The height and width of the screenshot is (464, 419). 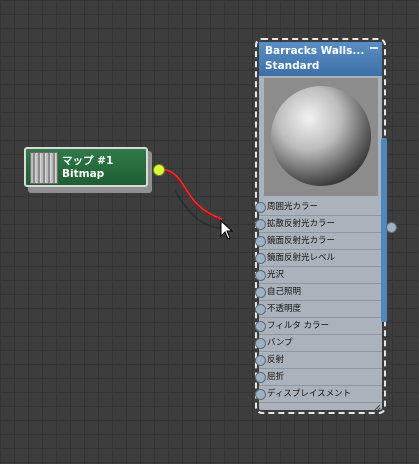 I want to click on slot-label: 鏡面反射光カラー, so click(x=301, y=241).